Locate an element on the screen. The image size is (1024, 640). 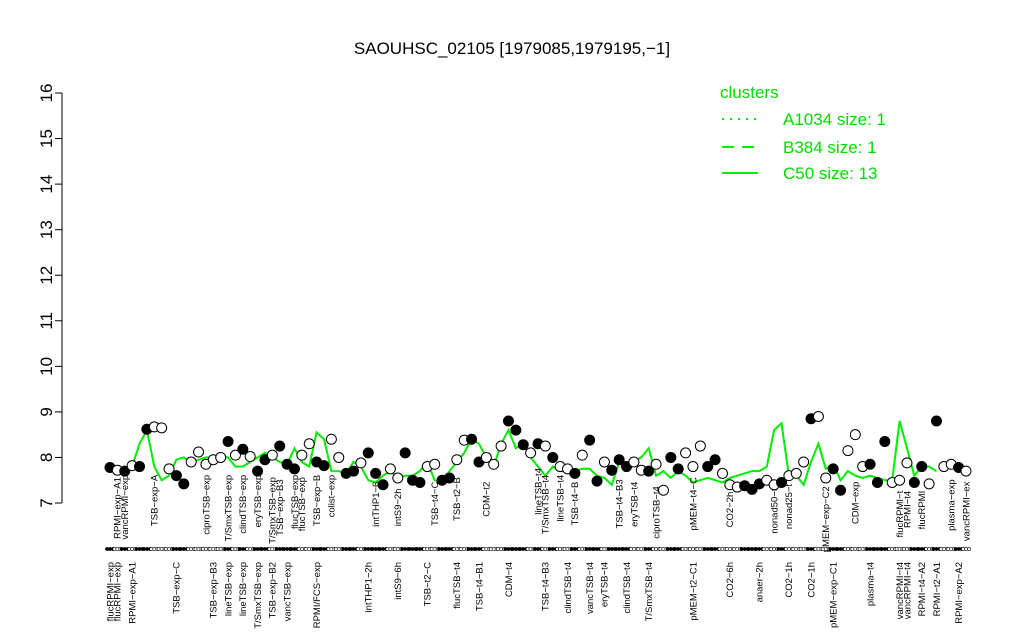
point-label: pMEM−exp−C2 is located at coordinates (826, 519).